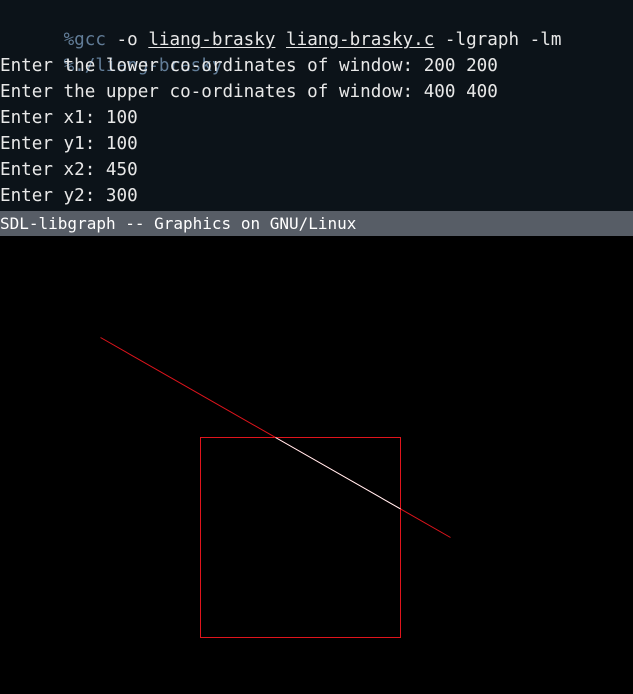 This screenshot has width=633, height=694. I want to click on clipped-line-segment, so click(338, 473).